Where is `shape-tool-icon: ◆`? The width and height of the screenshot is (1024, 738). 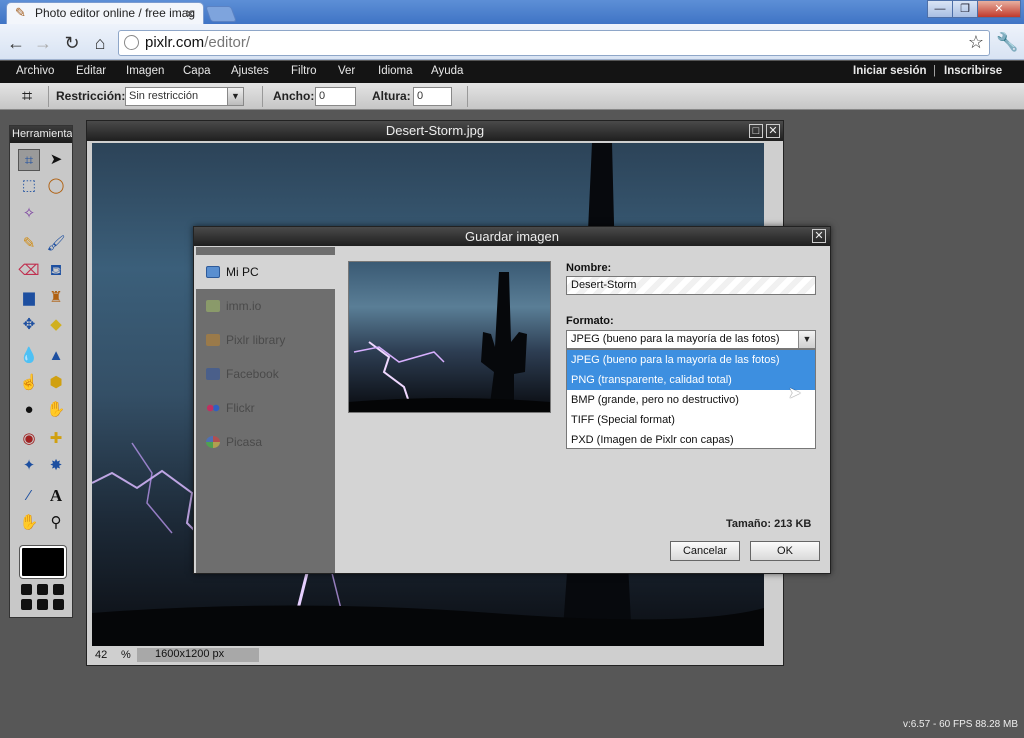
shape-tool-icon: ◆ is located at coordinates (56, 325).